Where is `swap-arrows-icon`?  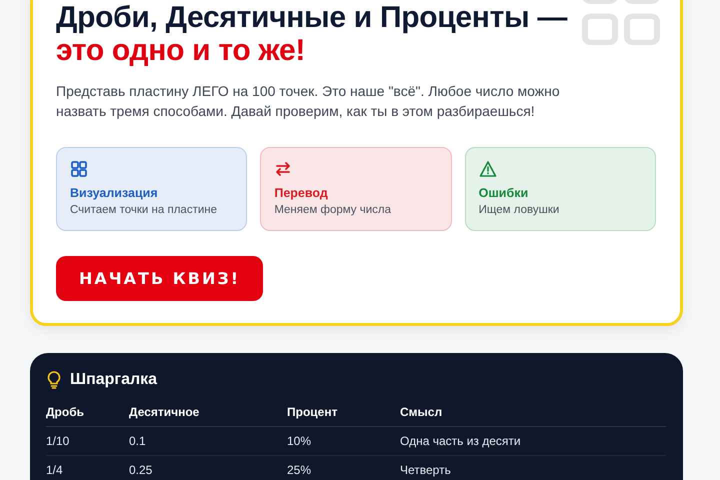
swap-arrows-icon is located at coordinates (283, 169).